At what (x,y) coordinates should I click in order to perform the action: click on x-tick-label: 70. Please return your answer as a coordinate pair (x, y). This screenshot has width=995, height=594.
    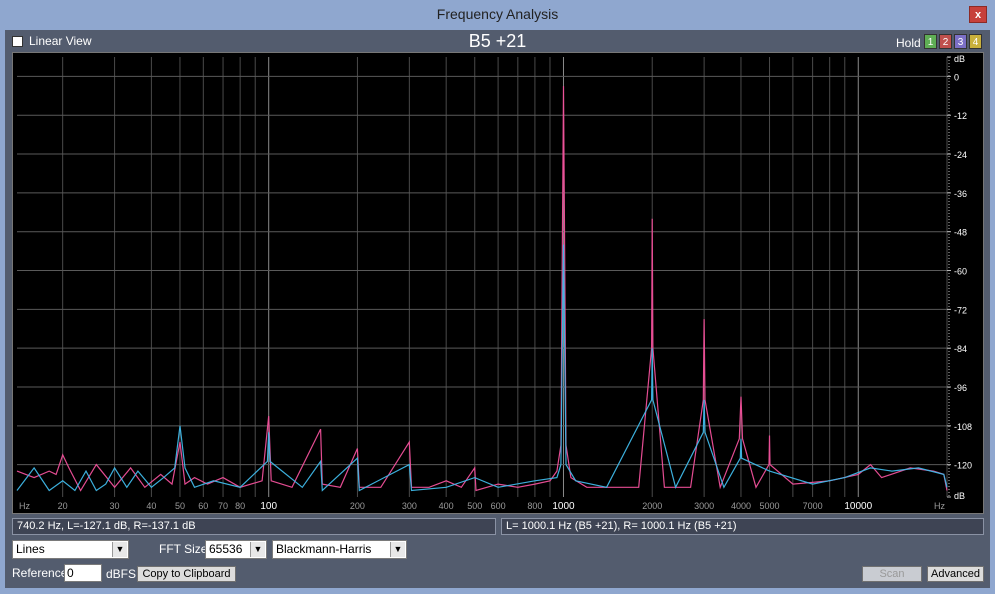
    Looking at the image, I should click on (223, 506).